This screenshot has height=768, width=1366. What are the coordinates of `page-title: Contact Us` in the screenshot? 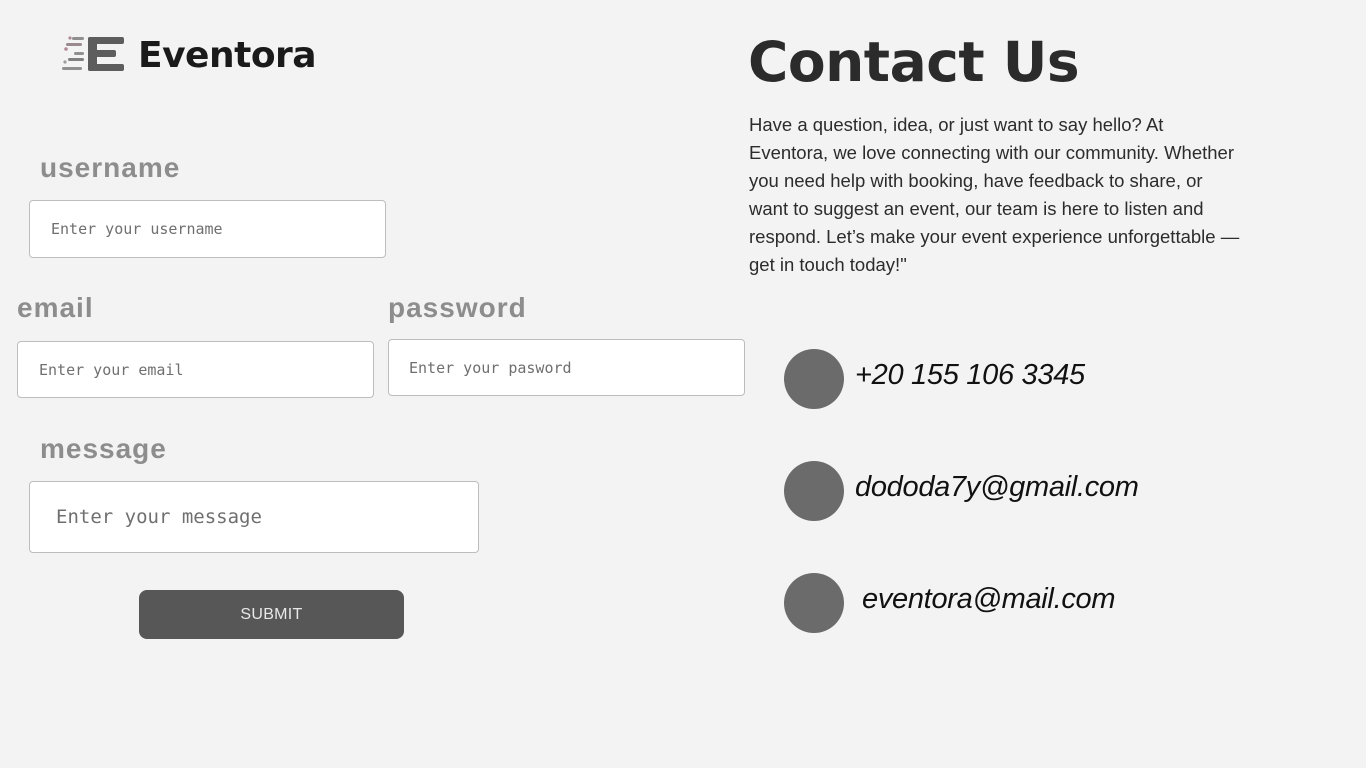 It's located at (914, 62).